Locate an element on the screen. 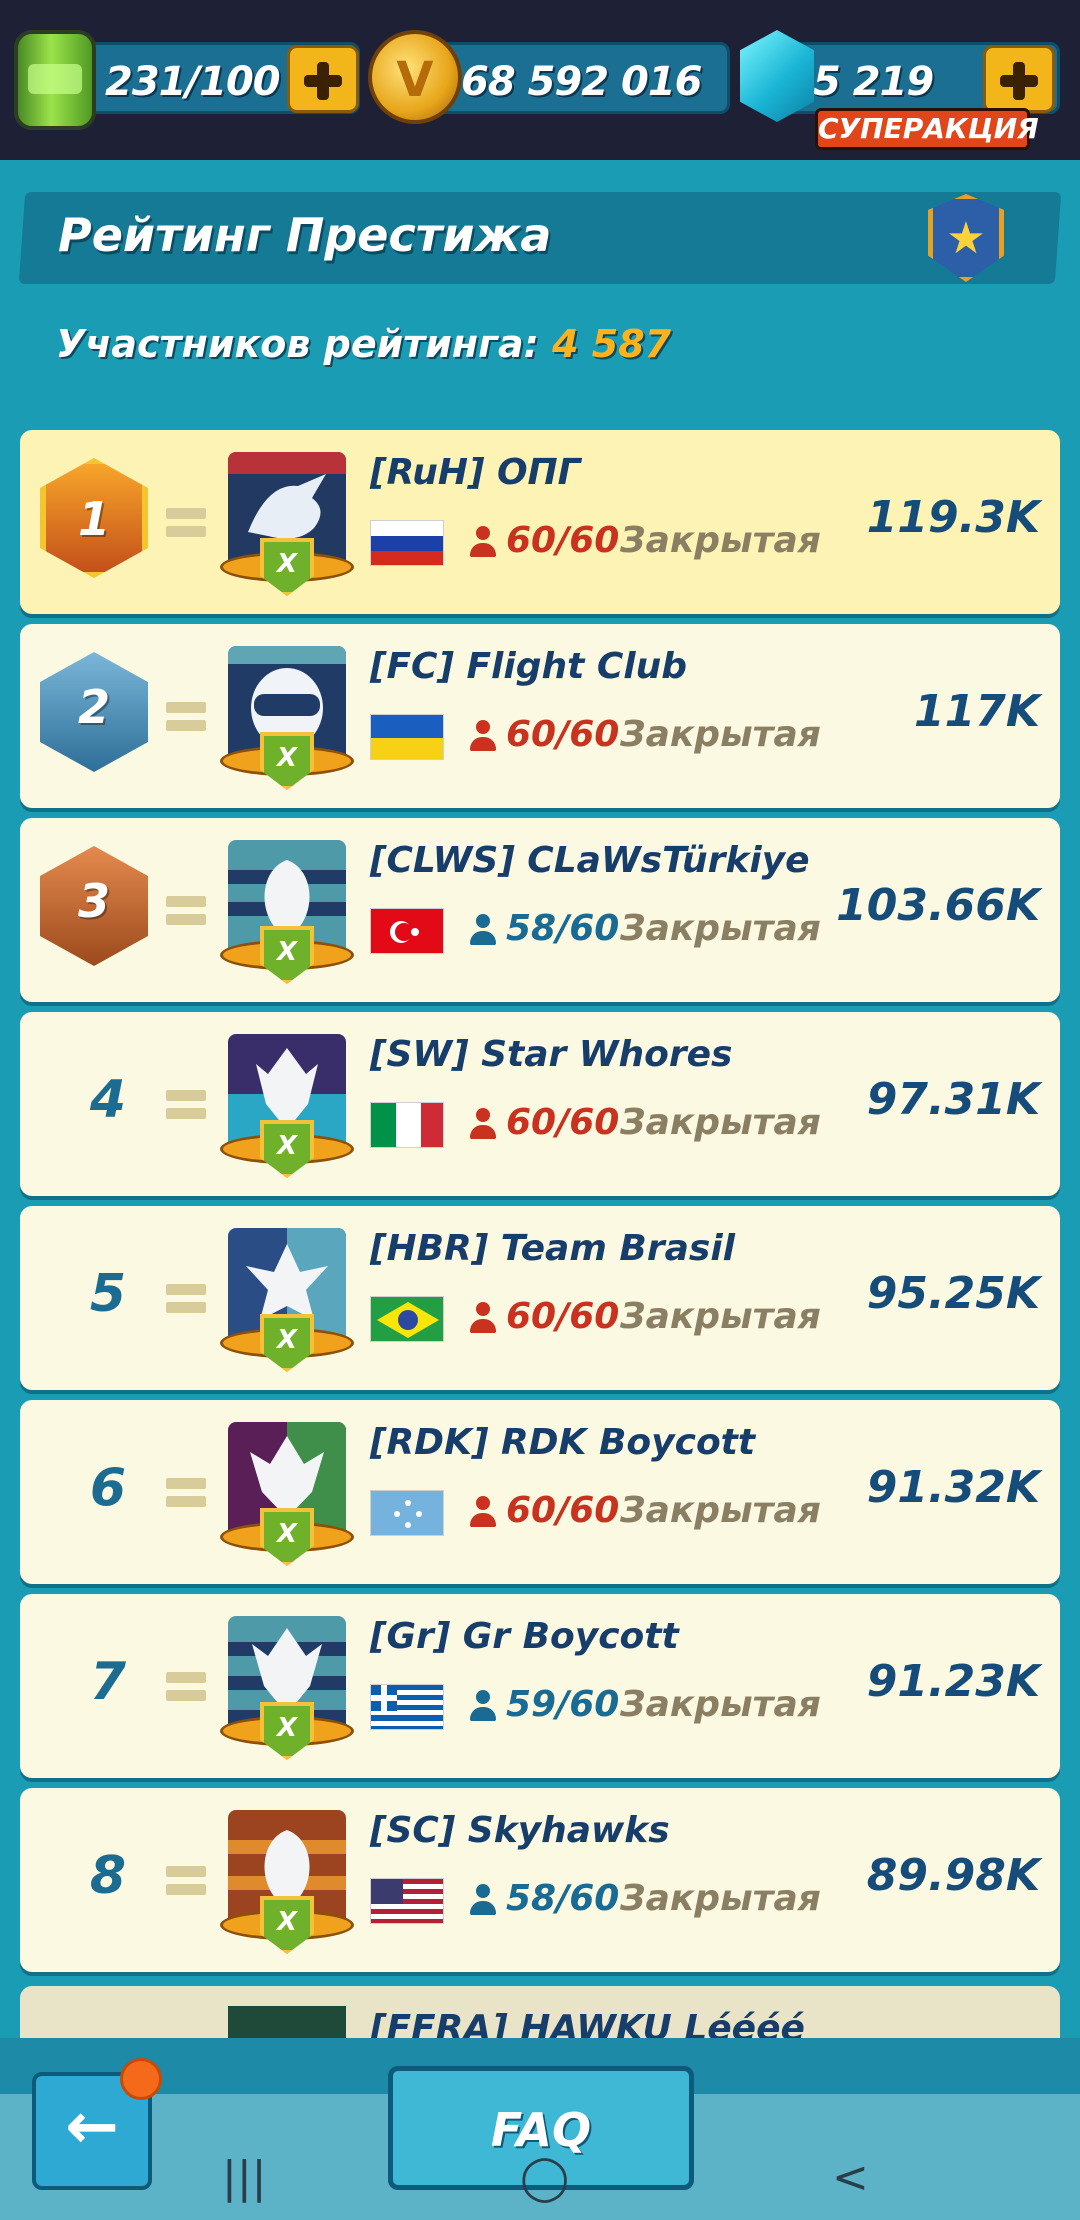  coin-counter: 68 592 016 is located at coordinates (575, 78).